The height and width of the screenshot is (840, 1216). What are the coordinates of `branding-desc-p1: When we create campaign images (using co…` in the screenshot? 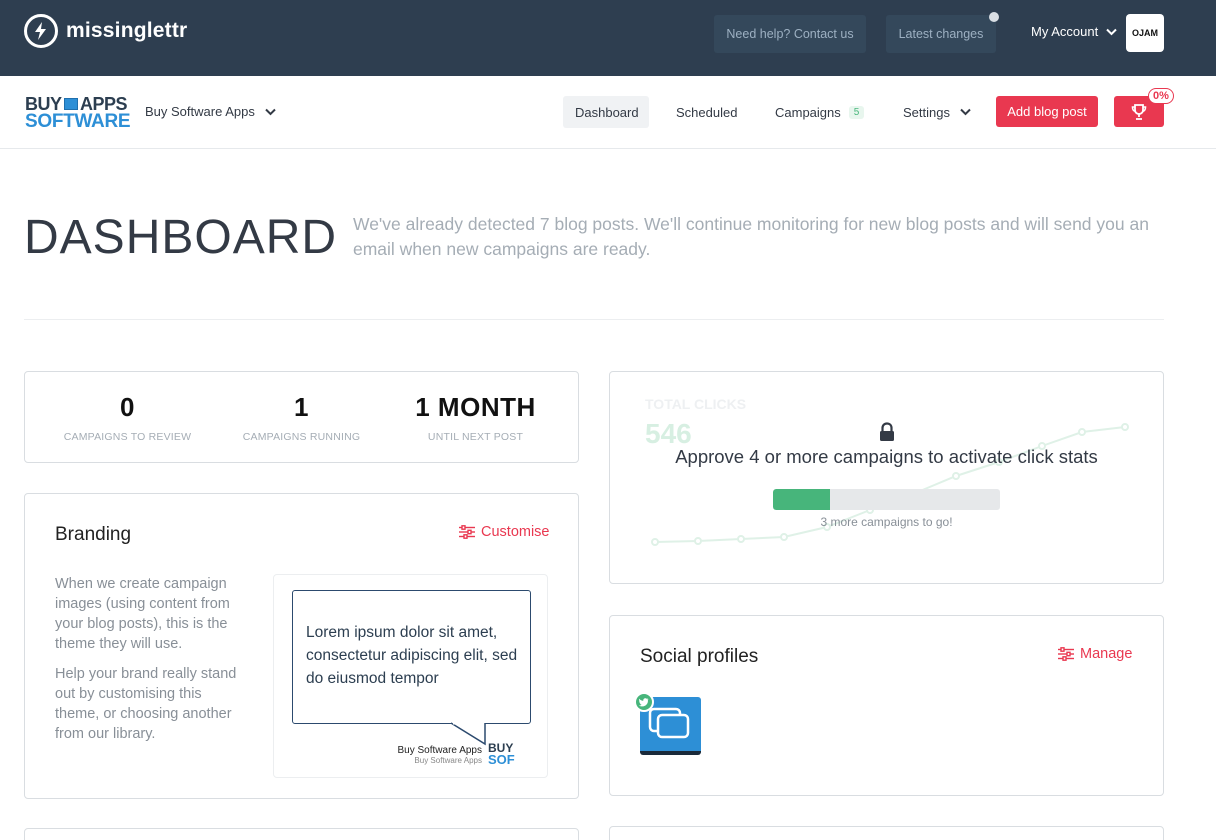 It's located at (142, 614).